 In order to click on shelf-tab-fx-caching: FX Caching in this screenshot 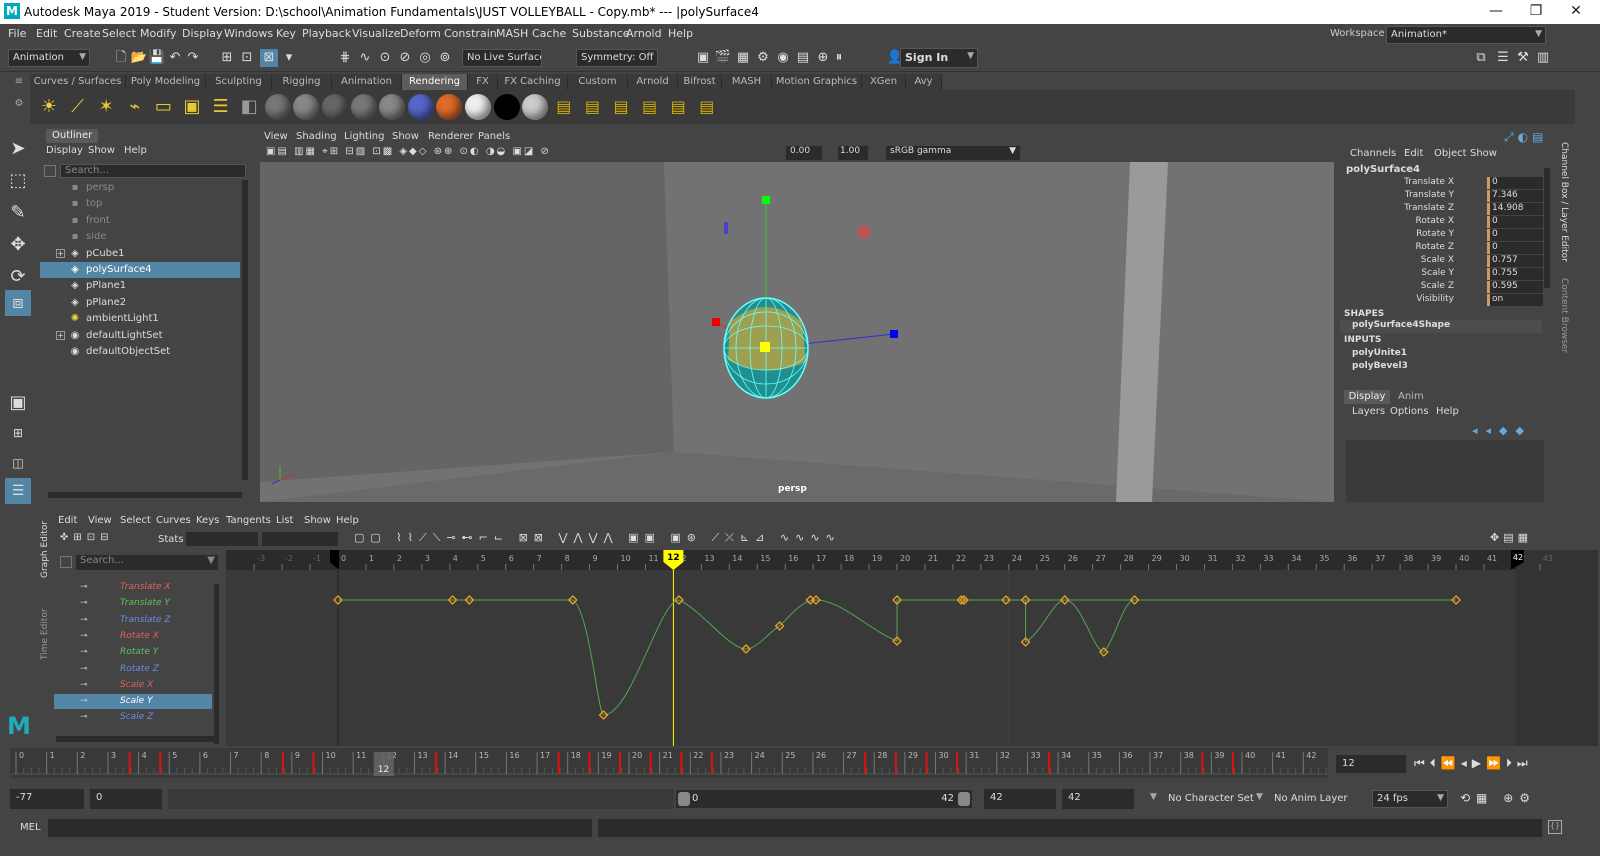, I will do `click(533, 82)`.